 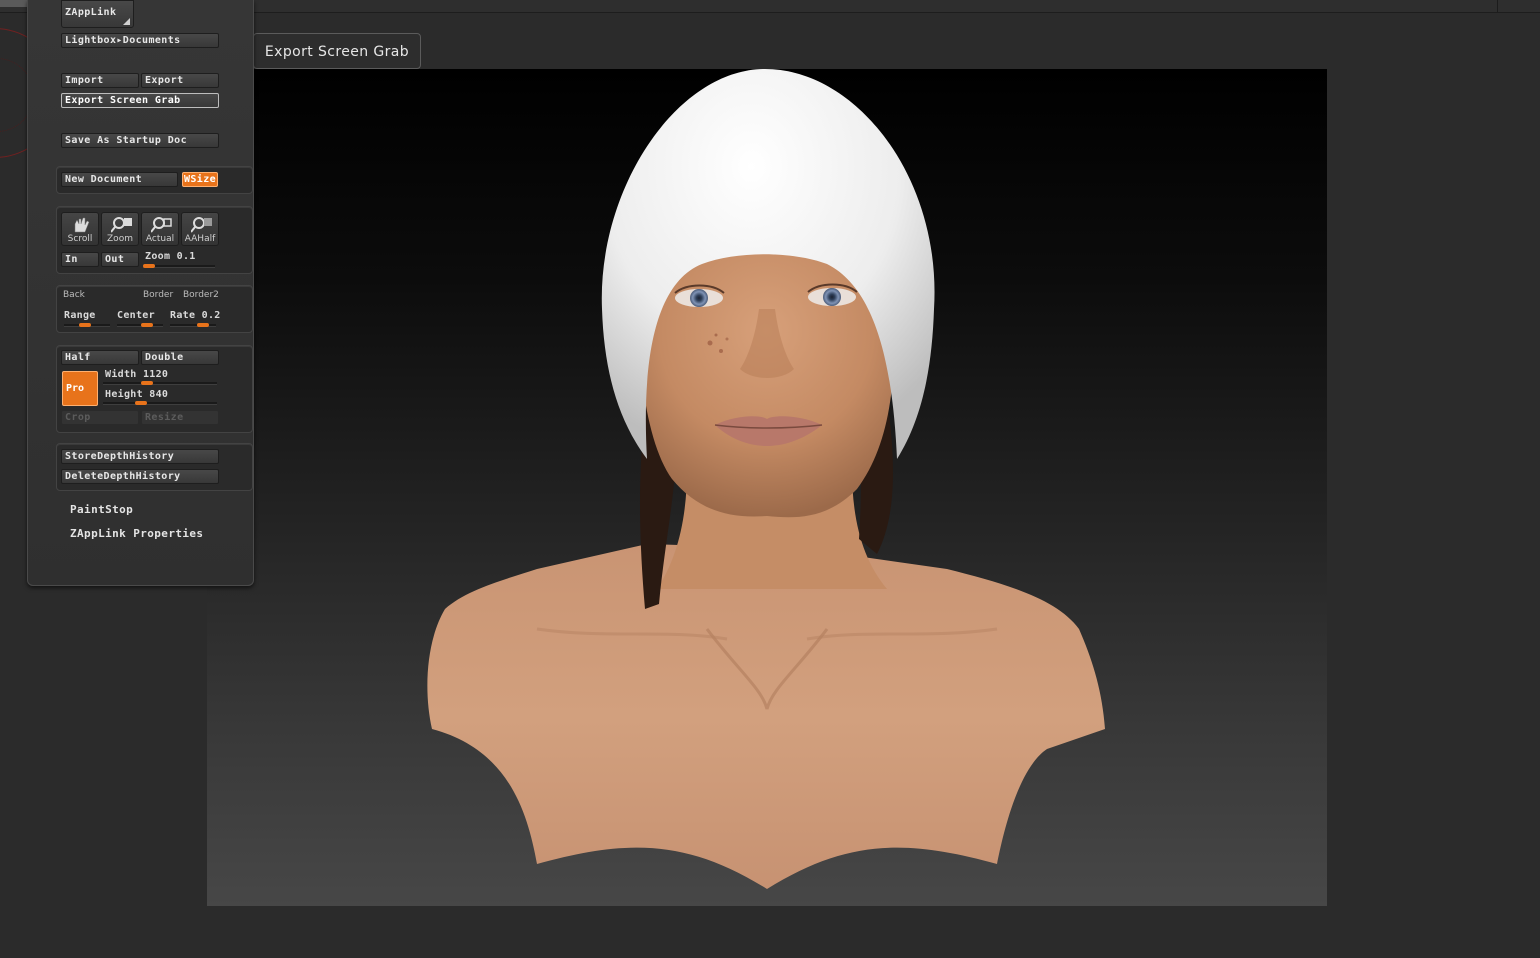 I want to click on actual-button: Actual, so click(x=160, y=229).